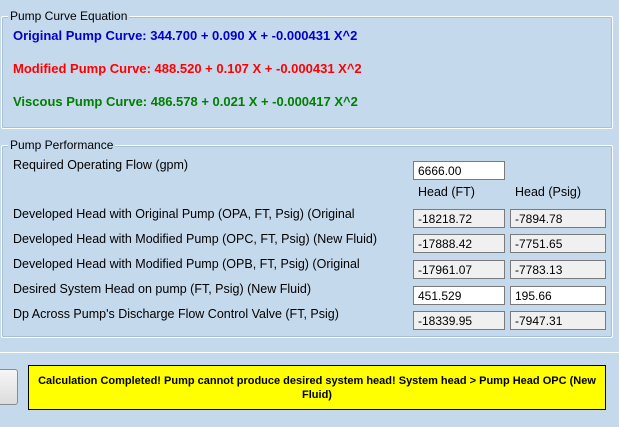 The image size is (619, 427). What do you see at coordinates (446, 192) in the screenshot?
I see `head-ft-header: Head (FT)` at bounding box center [446, 192].